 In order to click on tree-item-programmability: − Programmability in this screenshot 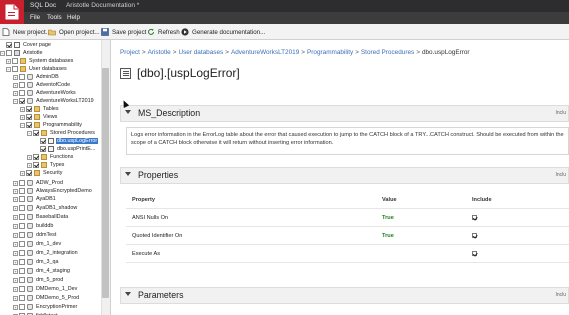, I will do `click(51, 125)`.